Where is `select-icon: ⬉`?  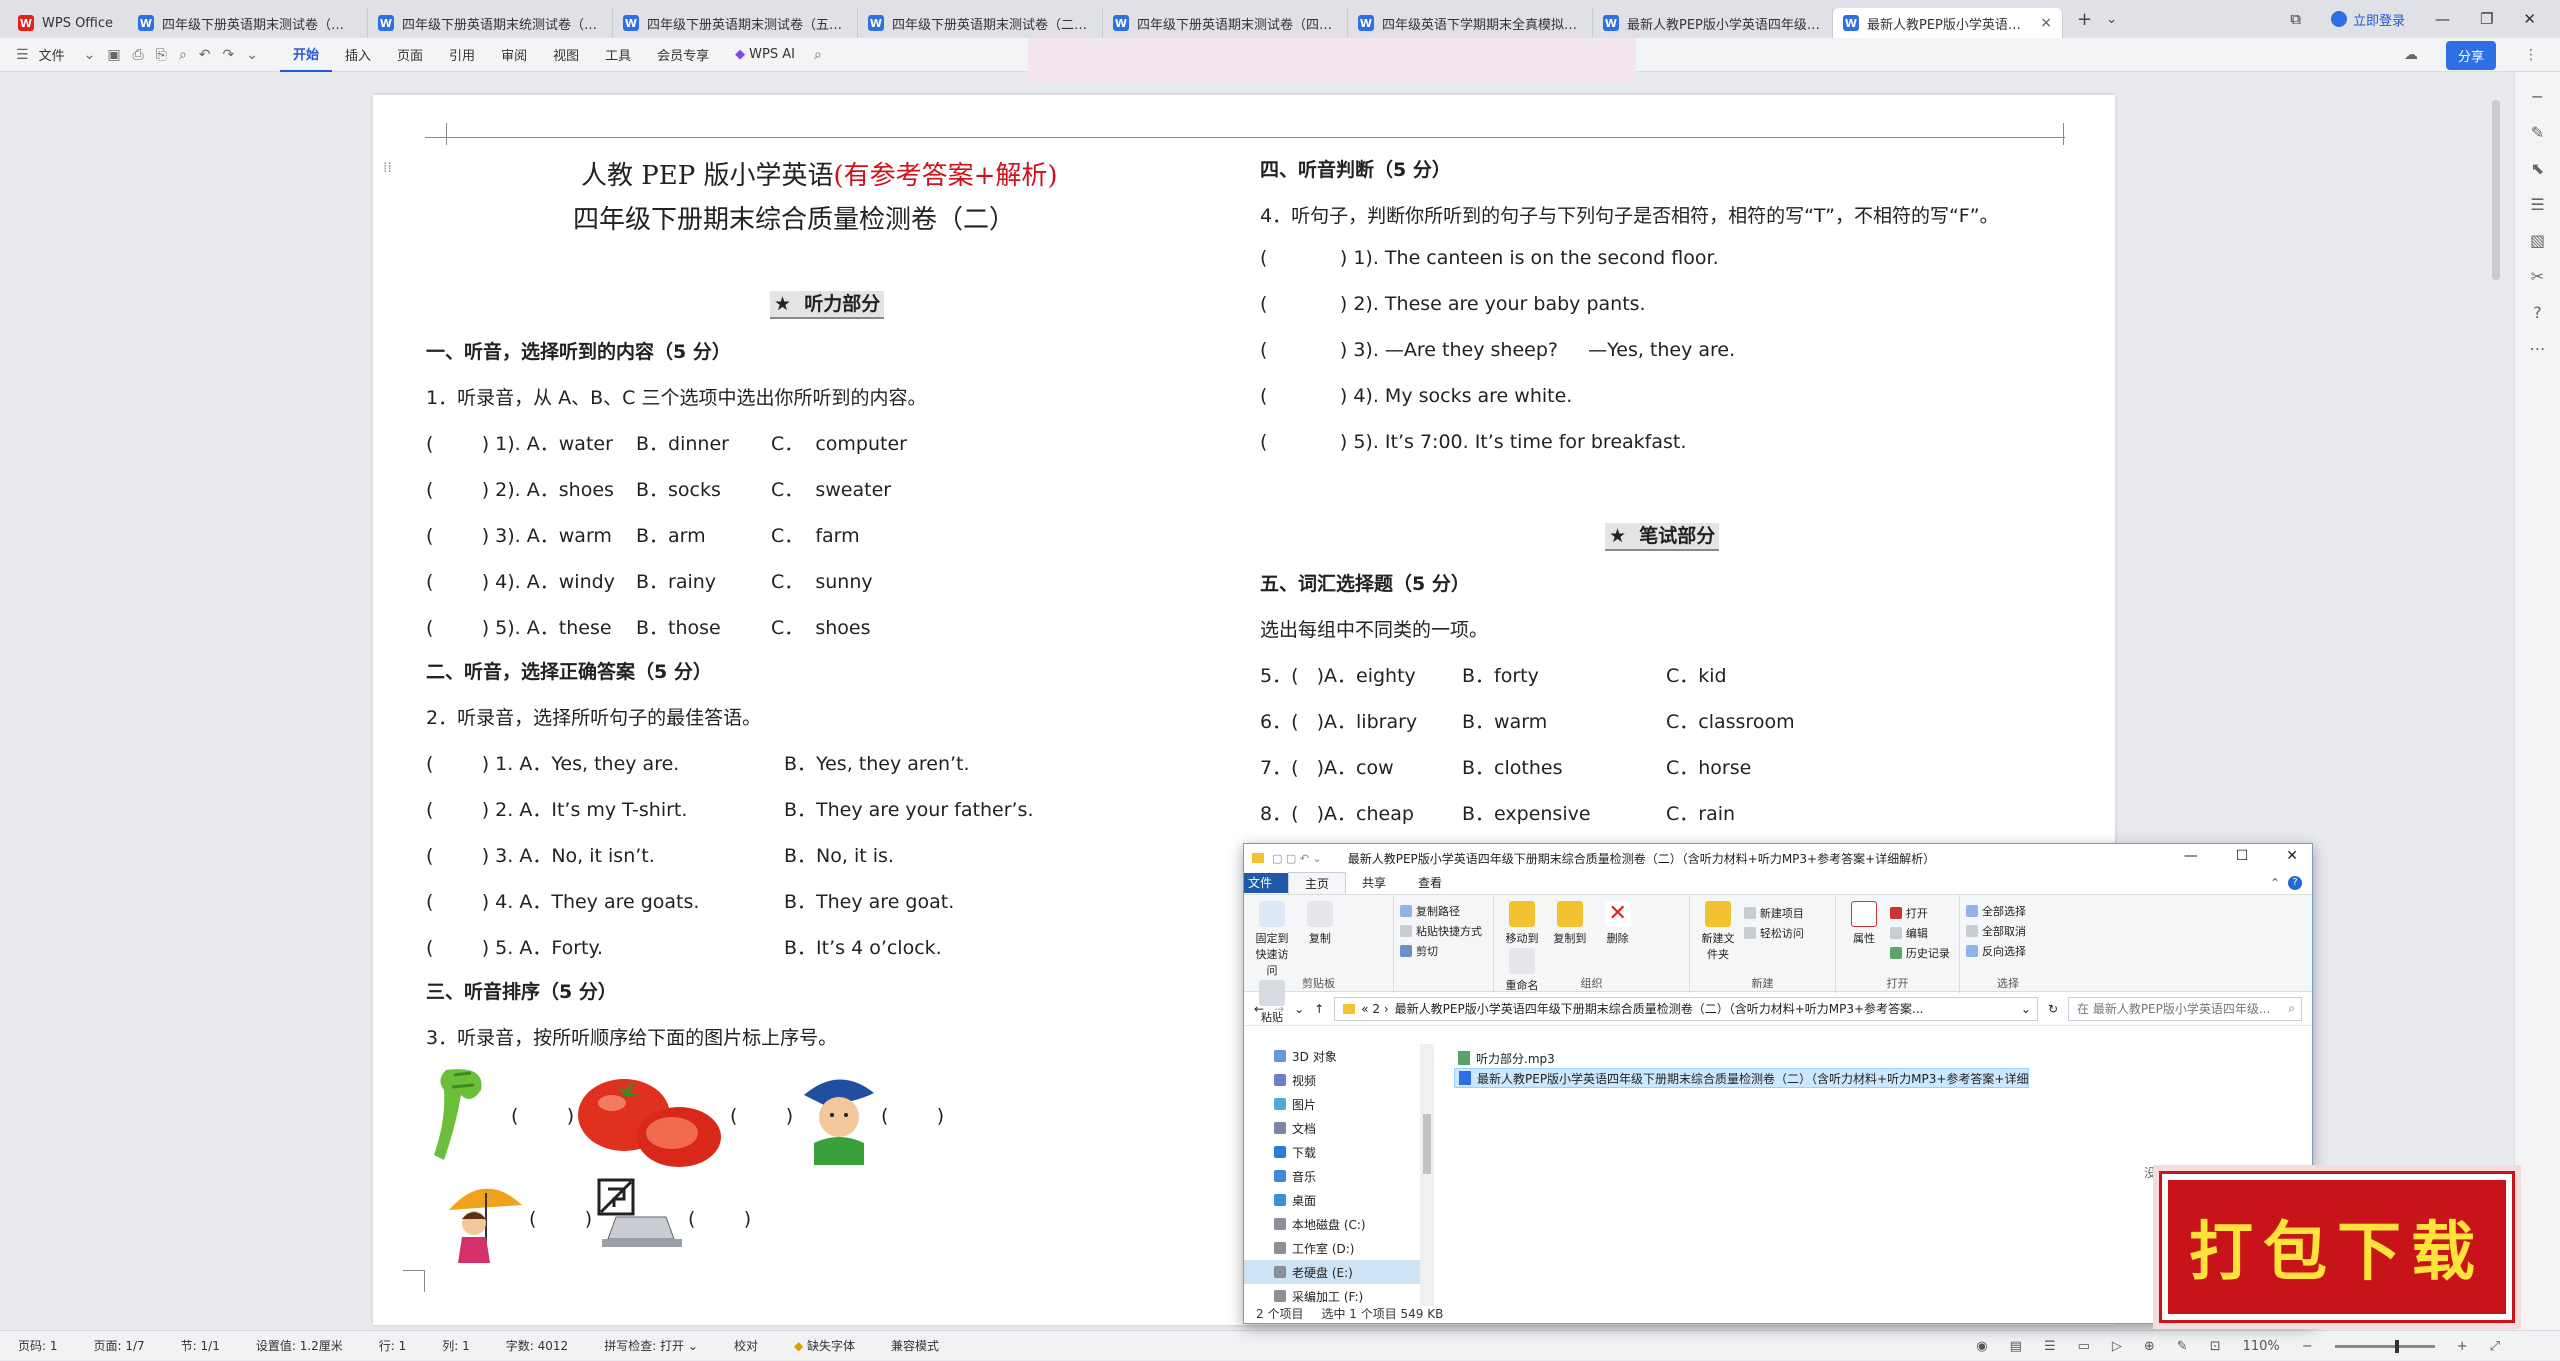
select-icon: ⬉ is located at coordinates (2538, 169).